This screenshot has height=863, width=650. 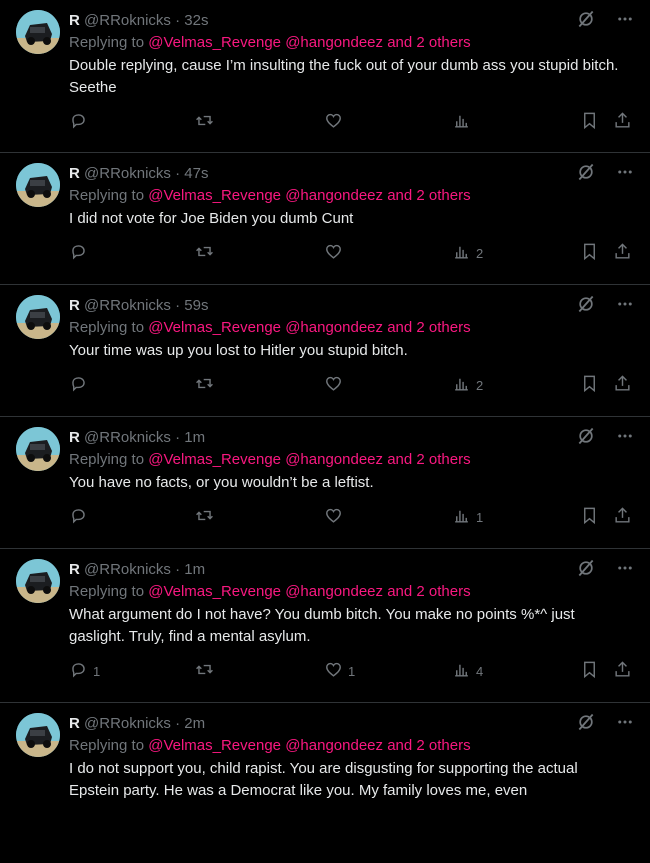 I want to click on timestamp: 59s, so click(x=196, y=305).